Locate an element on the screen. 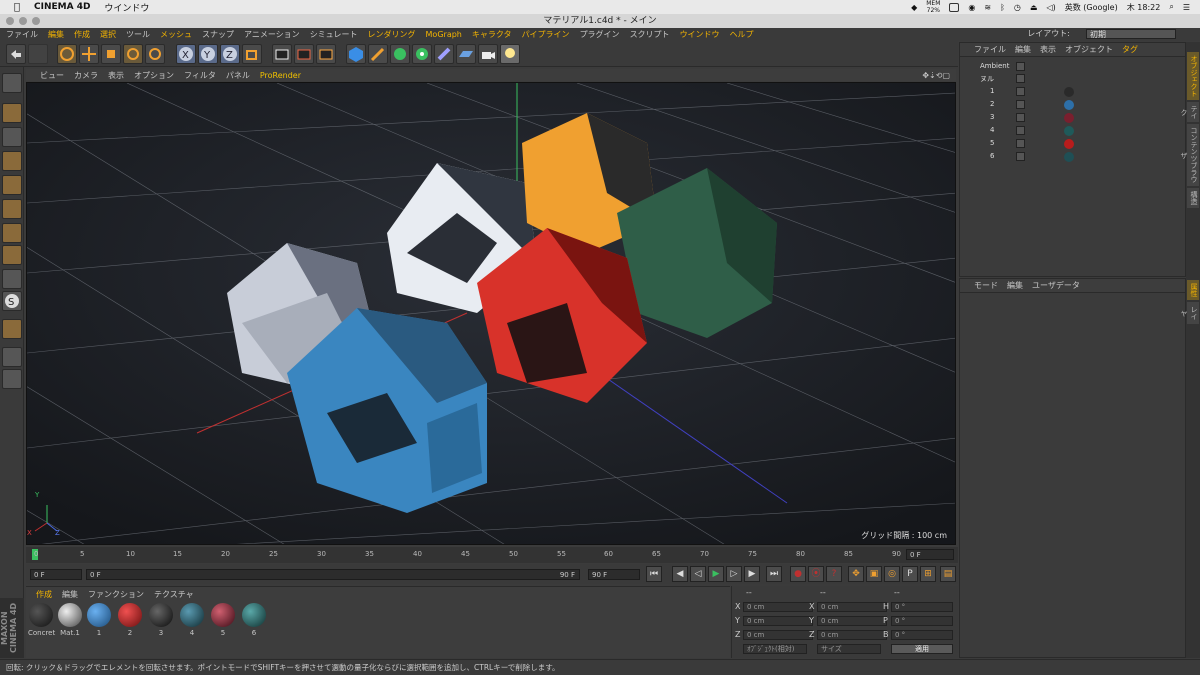 This screenshot has height=675, width=1200. vp-menu-display: 表示 is located at coordinates (116, 75).